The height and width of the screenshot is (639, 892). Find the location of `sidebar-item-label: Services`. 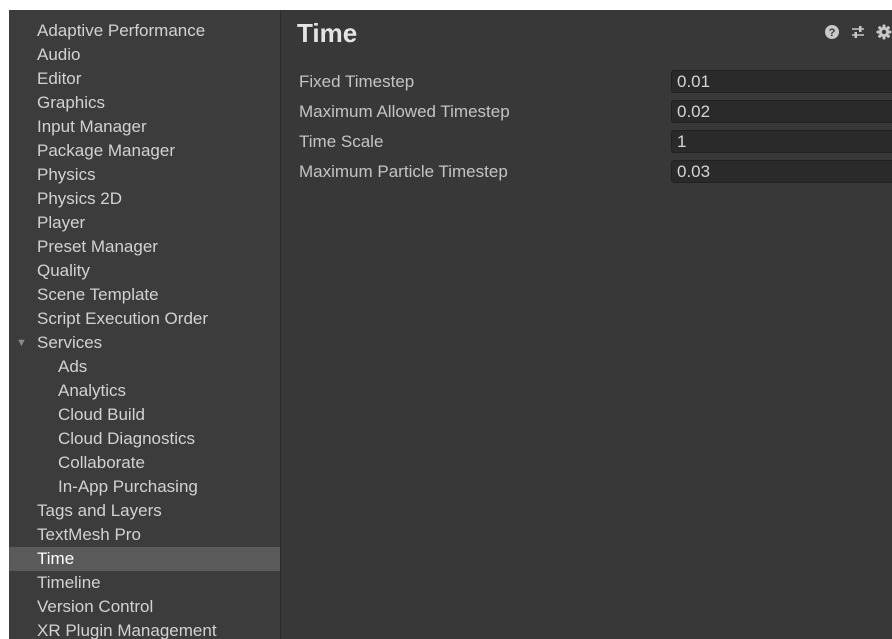

sidebar-item-label: Services is located at coordinates (70, 342).